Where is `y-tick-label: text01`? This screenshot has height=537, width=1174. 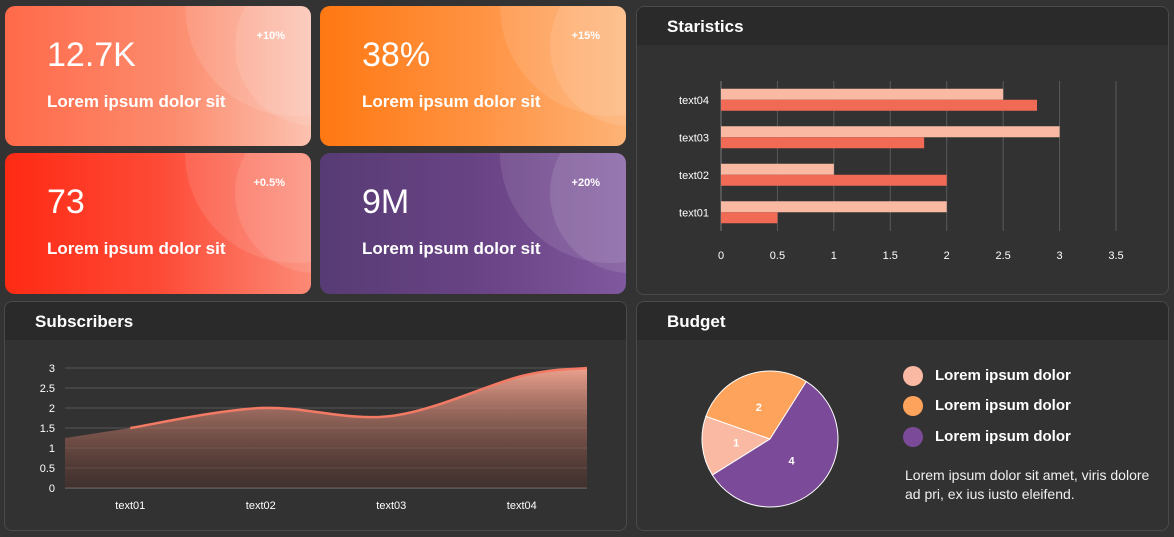 y-tick-label: text01 is located at coordinates (694, 213).